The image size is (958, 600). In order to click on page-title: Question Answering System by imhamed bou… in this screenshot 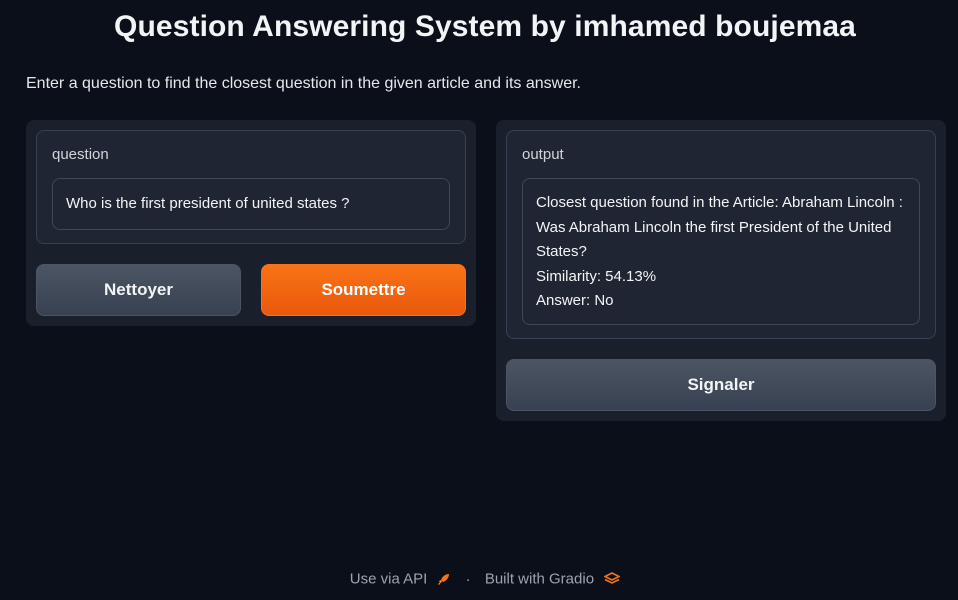, I will do `click(485, 26)`.